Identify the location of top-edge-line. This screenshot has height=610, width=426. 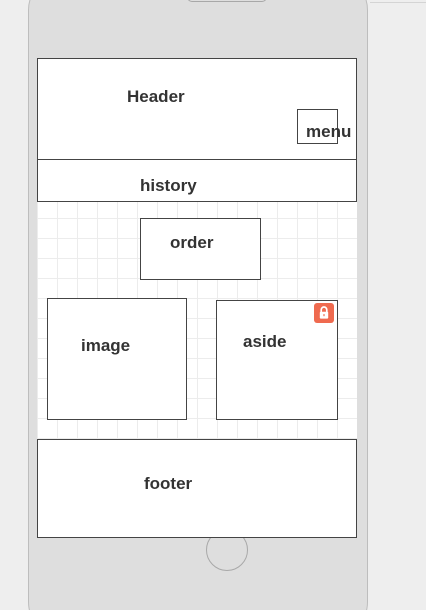
(398, 2).